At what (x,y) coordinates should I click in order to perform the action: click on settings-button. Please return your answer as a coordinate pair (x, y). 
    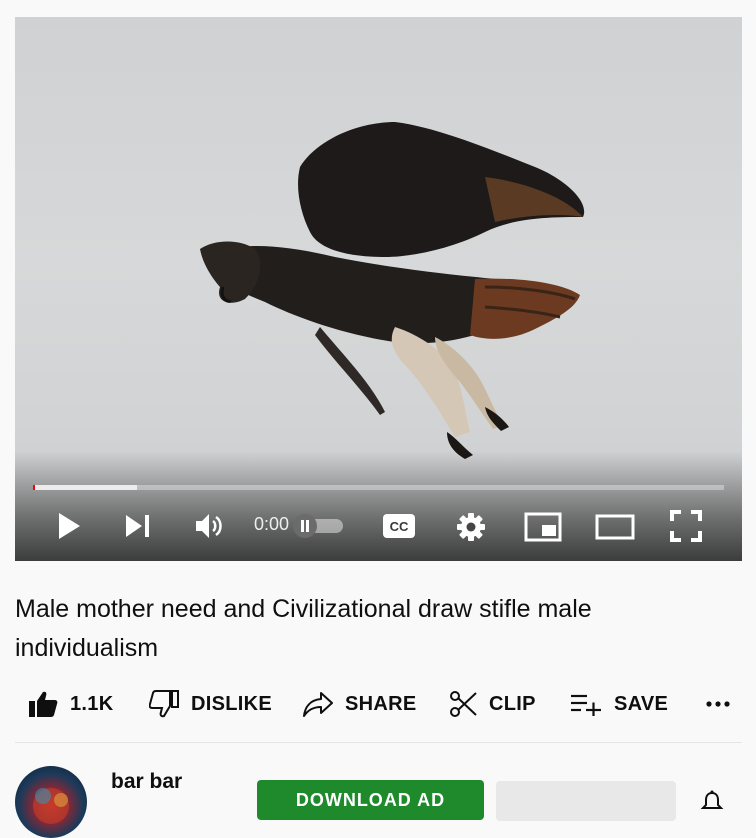
    Looking at the image, I should click on (471, 527).